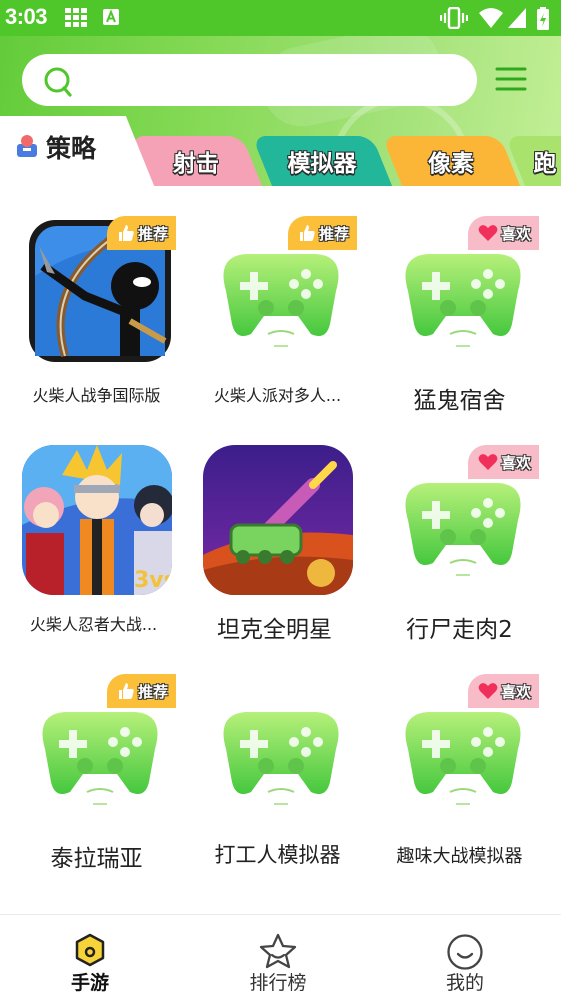  I want to click on grid-app-icon, so click(76, 17).